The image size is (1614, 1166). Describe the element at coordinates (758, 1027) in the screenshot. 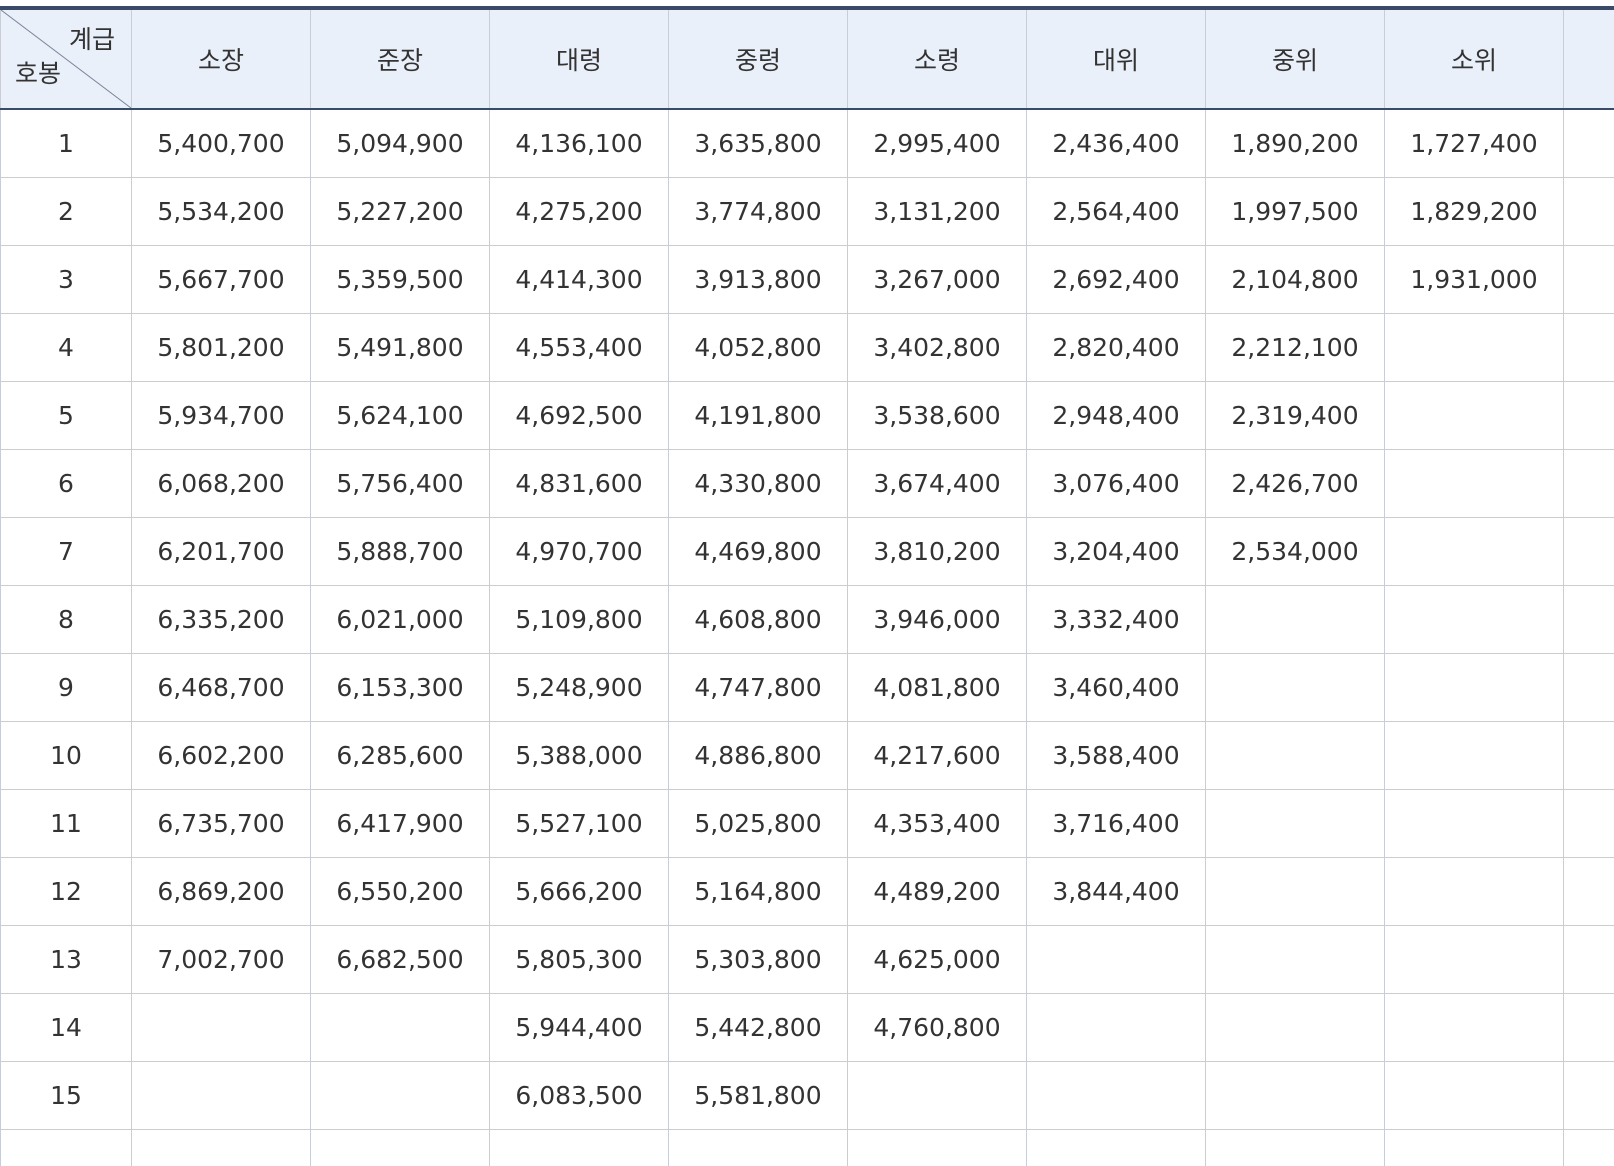

I see `pay-cell: 5,442,800` at that location.